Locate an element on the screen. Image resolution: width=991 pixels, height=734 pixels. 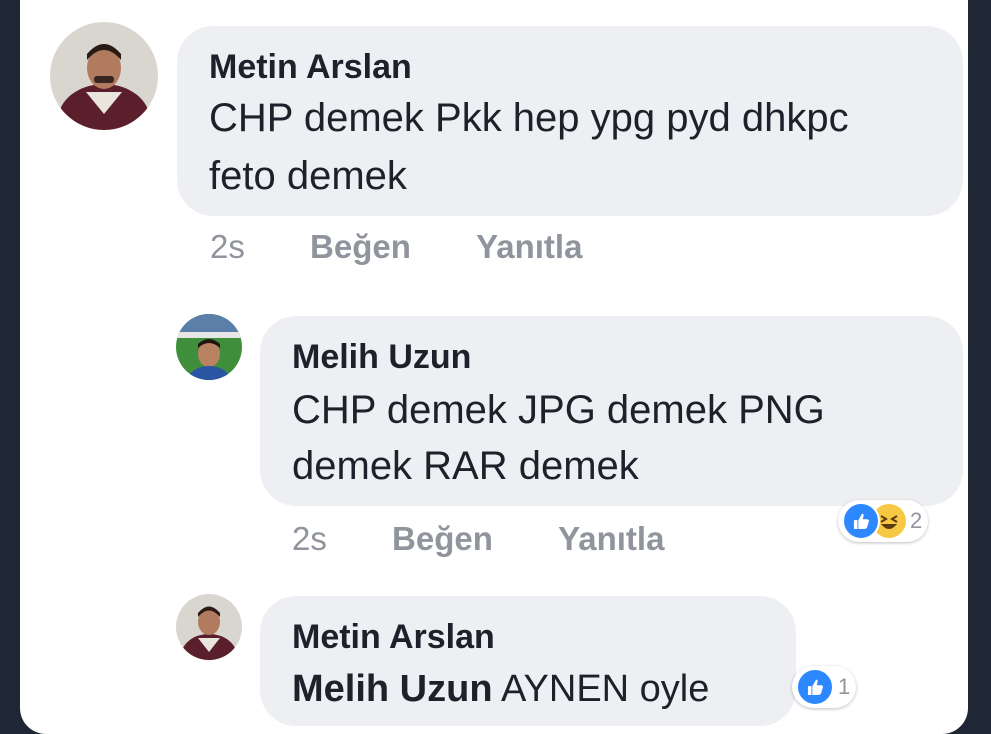
comment-text-body: AYNEN oyle is located at coordinates (605, 689).